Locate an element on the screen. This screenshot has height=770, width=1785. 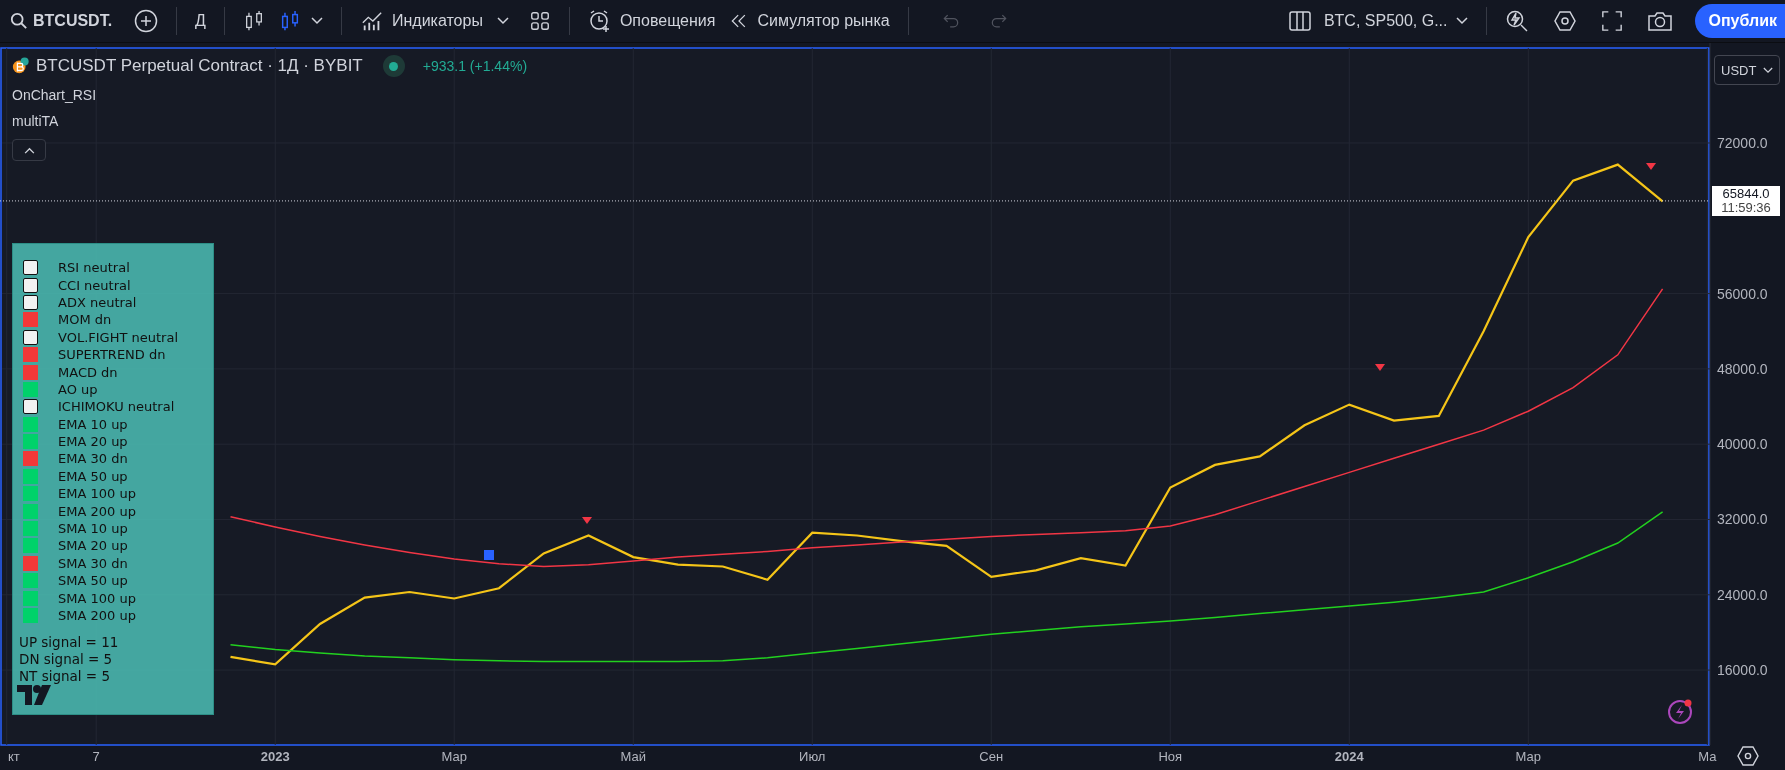
signal-label: ICHIMOKU neutral is located at coordinates (116, 407).